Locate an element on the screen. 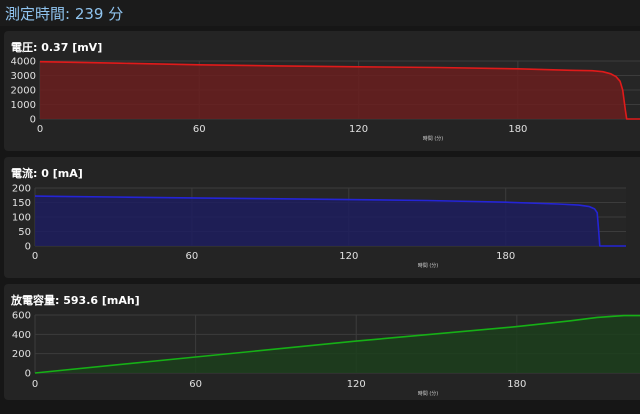 This screenshot has height=414, width=640. voltage-x-axis-title: 時間 (分) is located at coordinates (433, 138).